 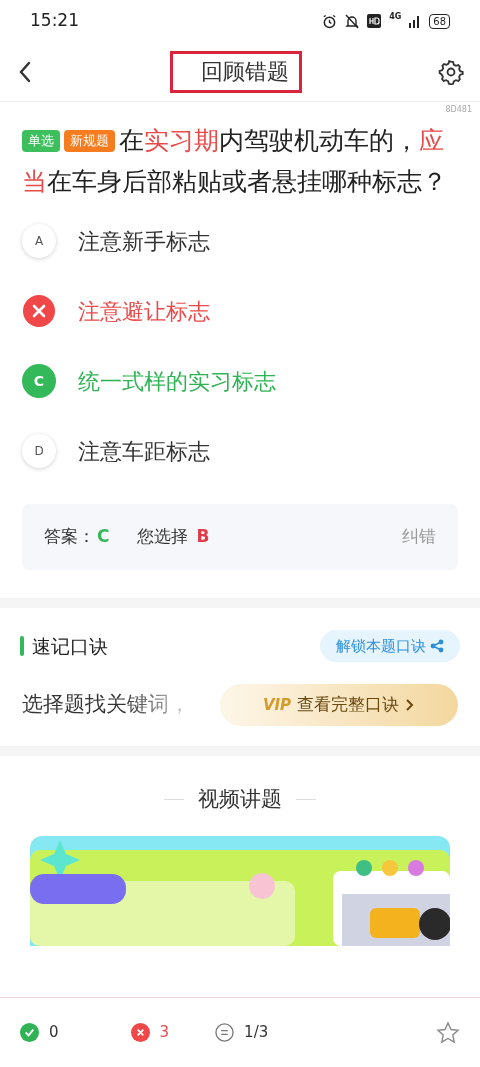 I want to click on option-letter: D, so click(x=39, y=451).